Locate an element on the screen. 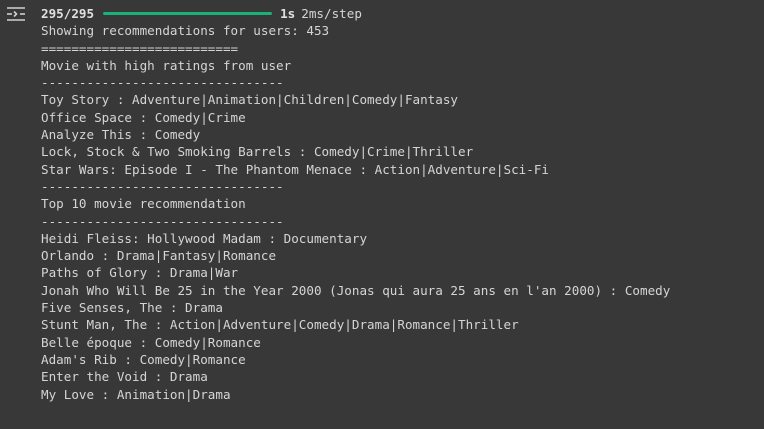  header-line: Showing recommendations for users: 453 is located at coordinates (185, 31).